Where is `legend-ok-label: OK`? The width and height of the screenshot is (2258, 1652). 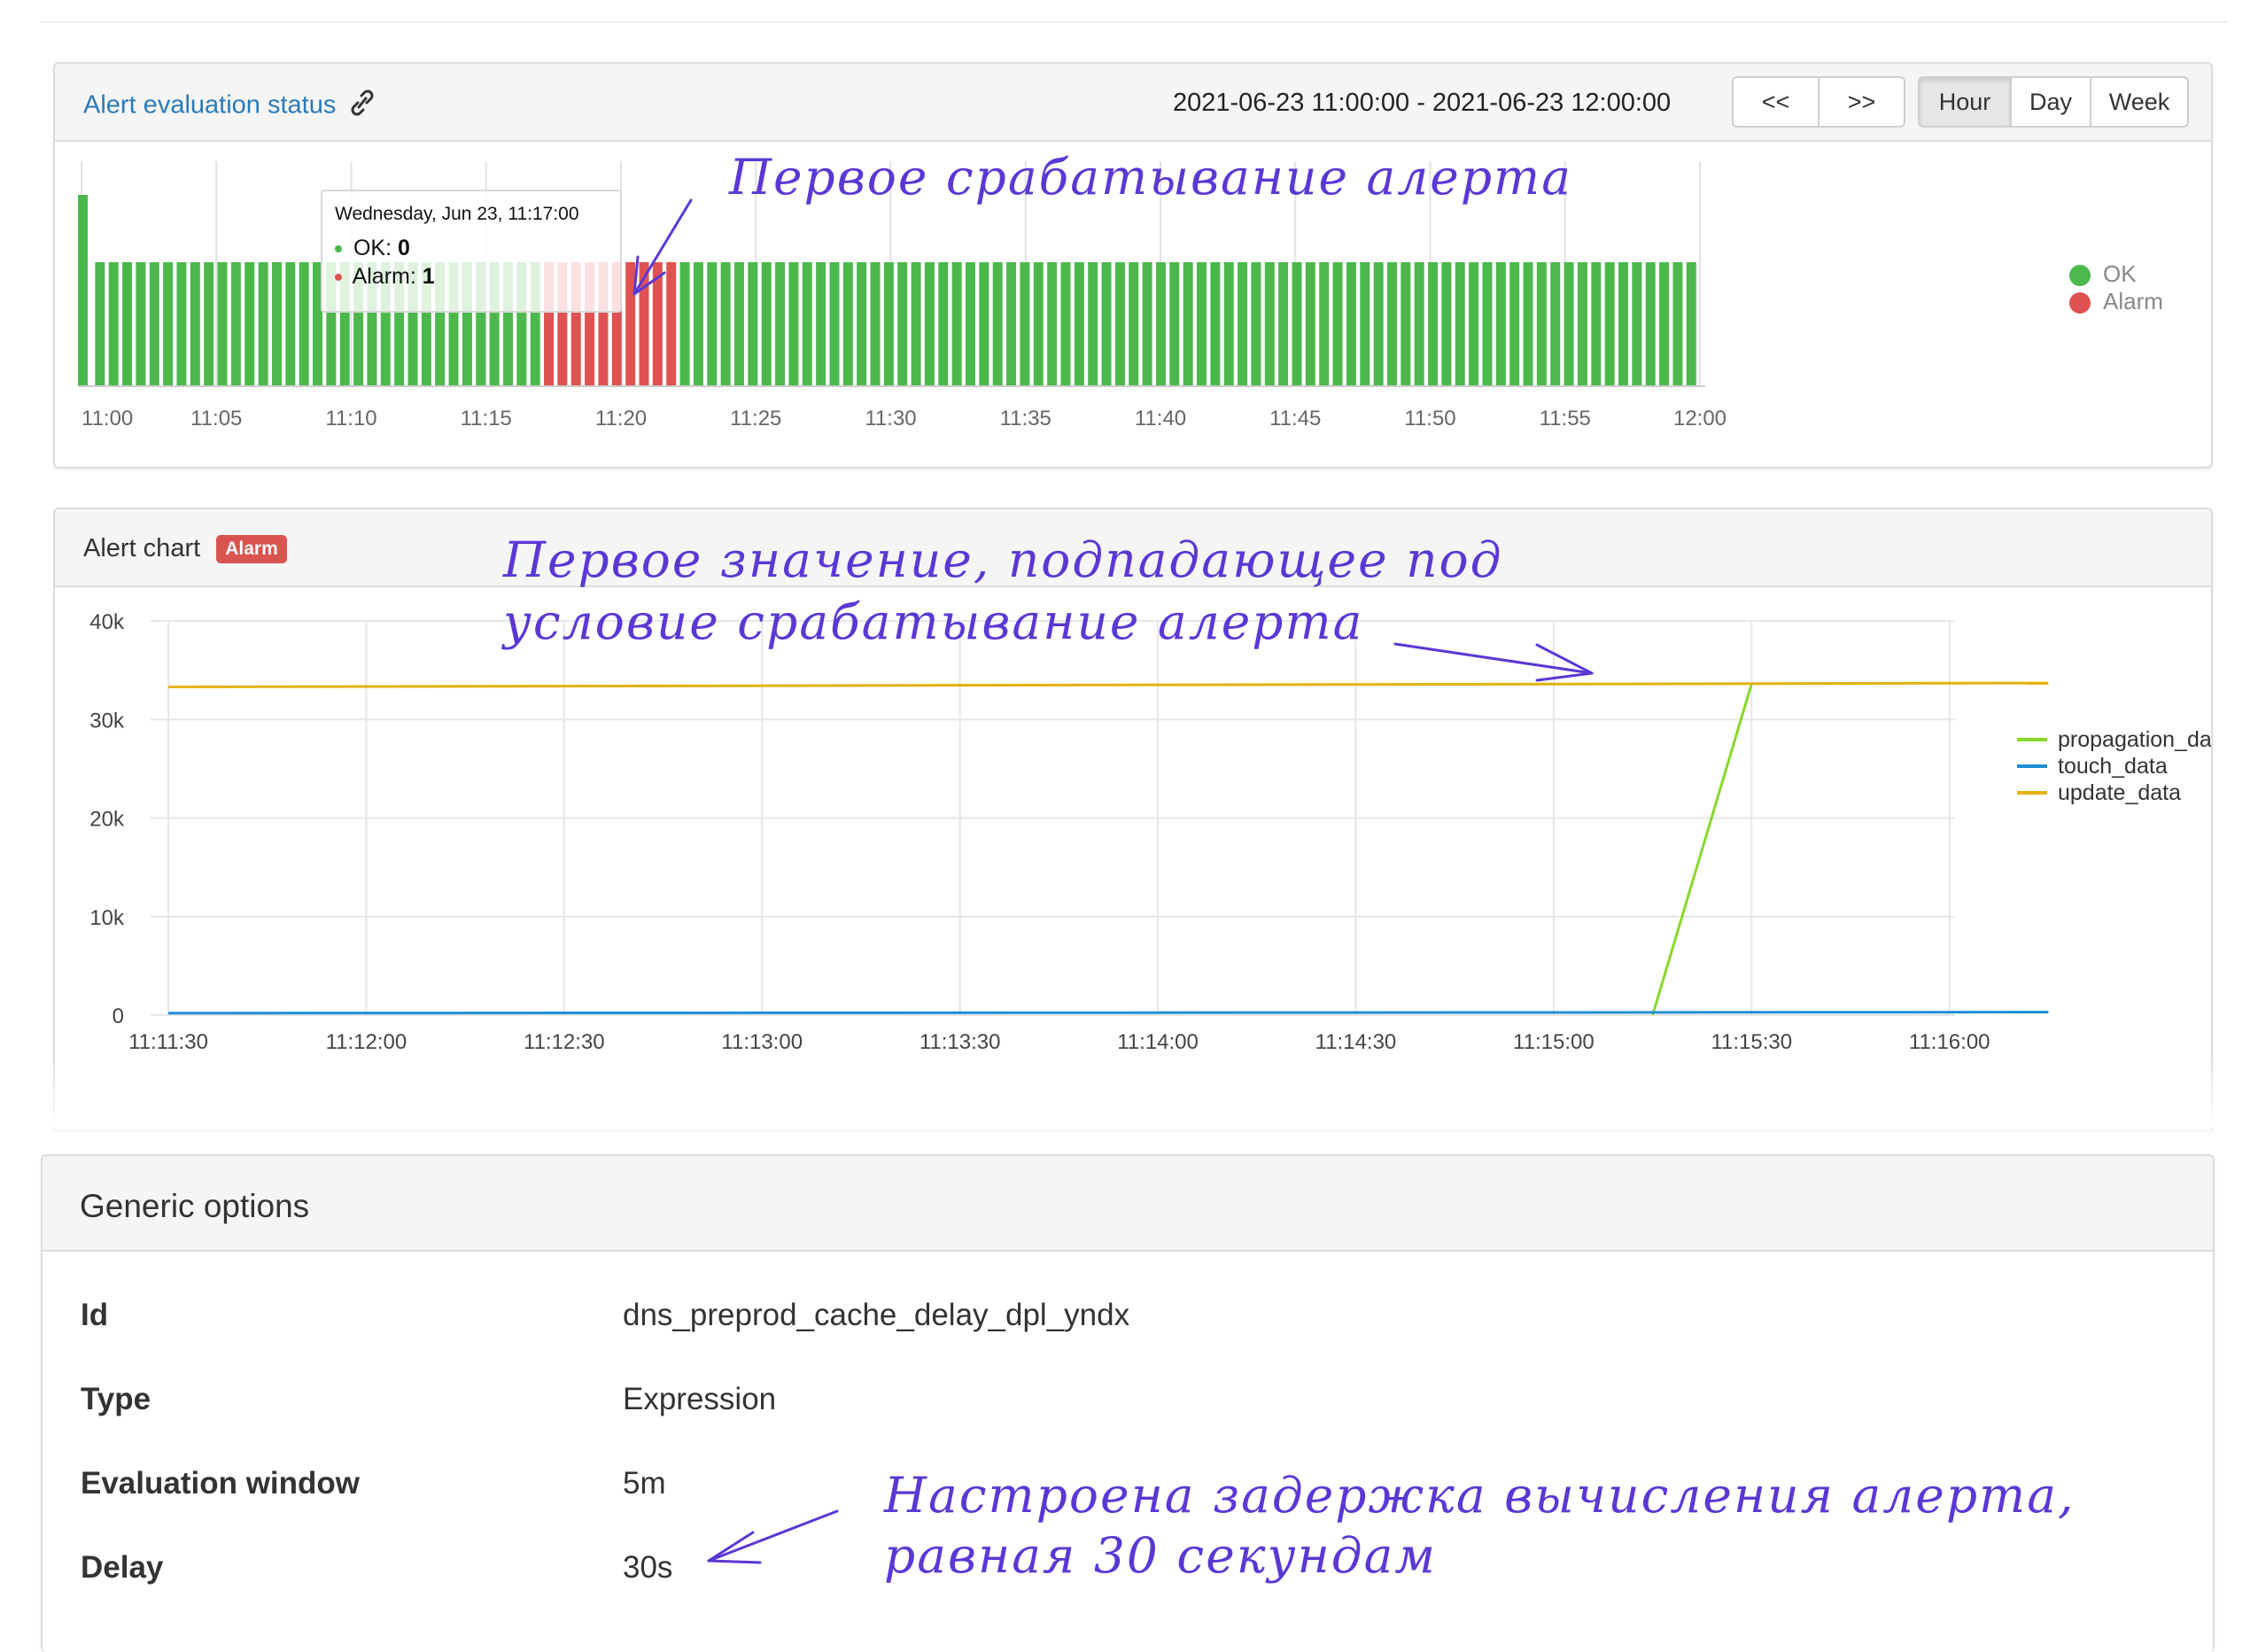 legend-ok-label: OK is located at coordinates (2120, 273).